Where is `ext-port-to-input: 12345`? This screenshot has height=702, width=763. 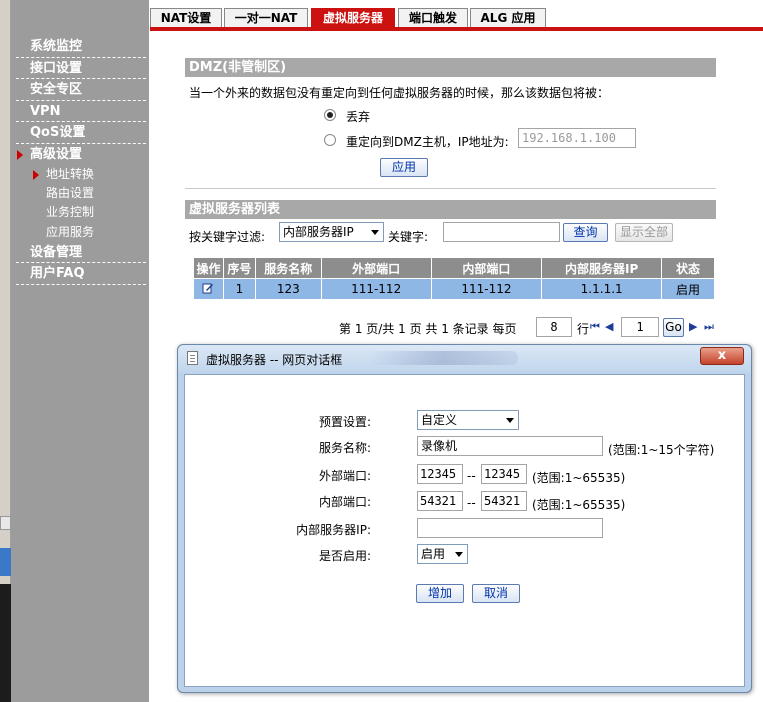 ext-port-to-input: 12345 is located at coordinates (504, 474).